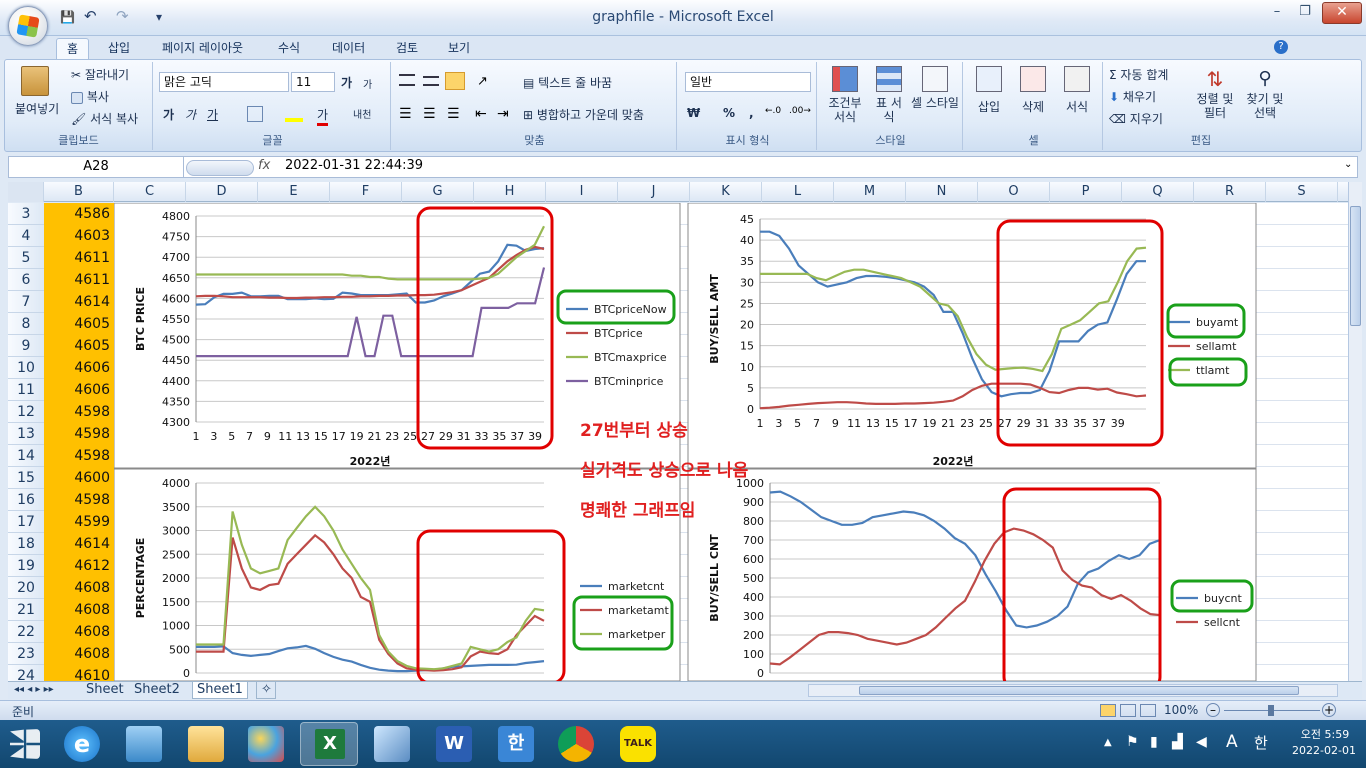 This screenshot has height=768, width=1366. I want to click on merge-center-button: ⊞ 병합하고 가운데 맞춤, so click(583, 114).